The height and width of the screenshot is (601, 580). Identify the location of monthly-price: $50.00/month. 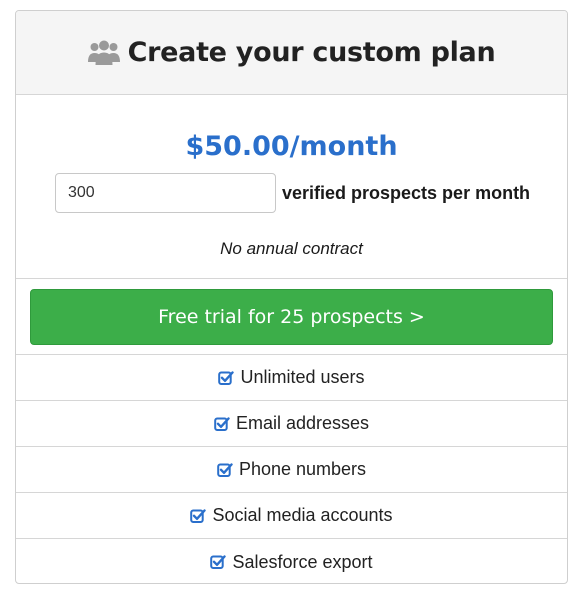
(291, 146).